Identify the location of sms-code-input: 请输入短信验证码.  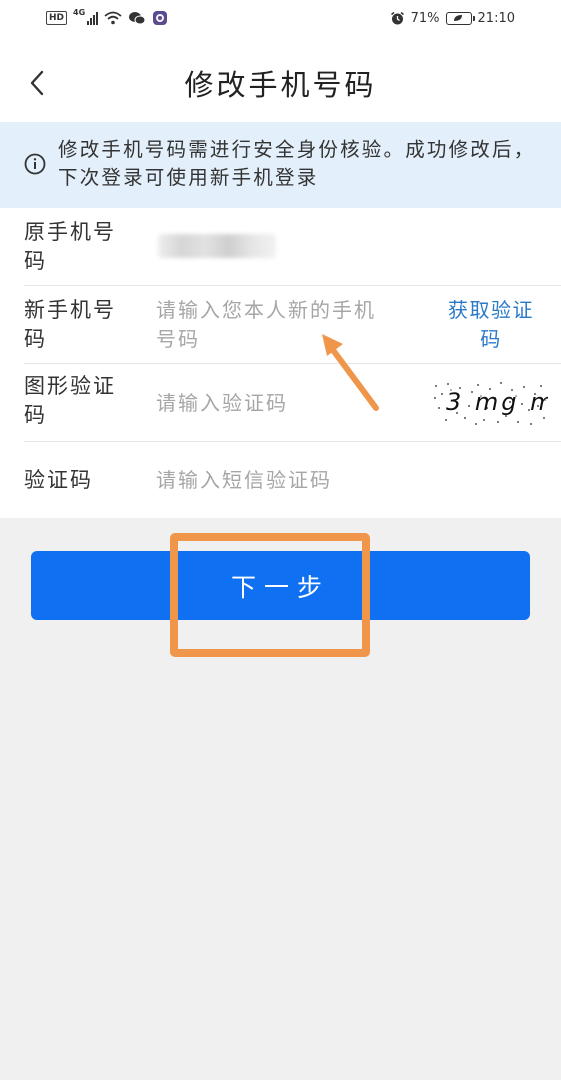
(286, 480).